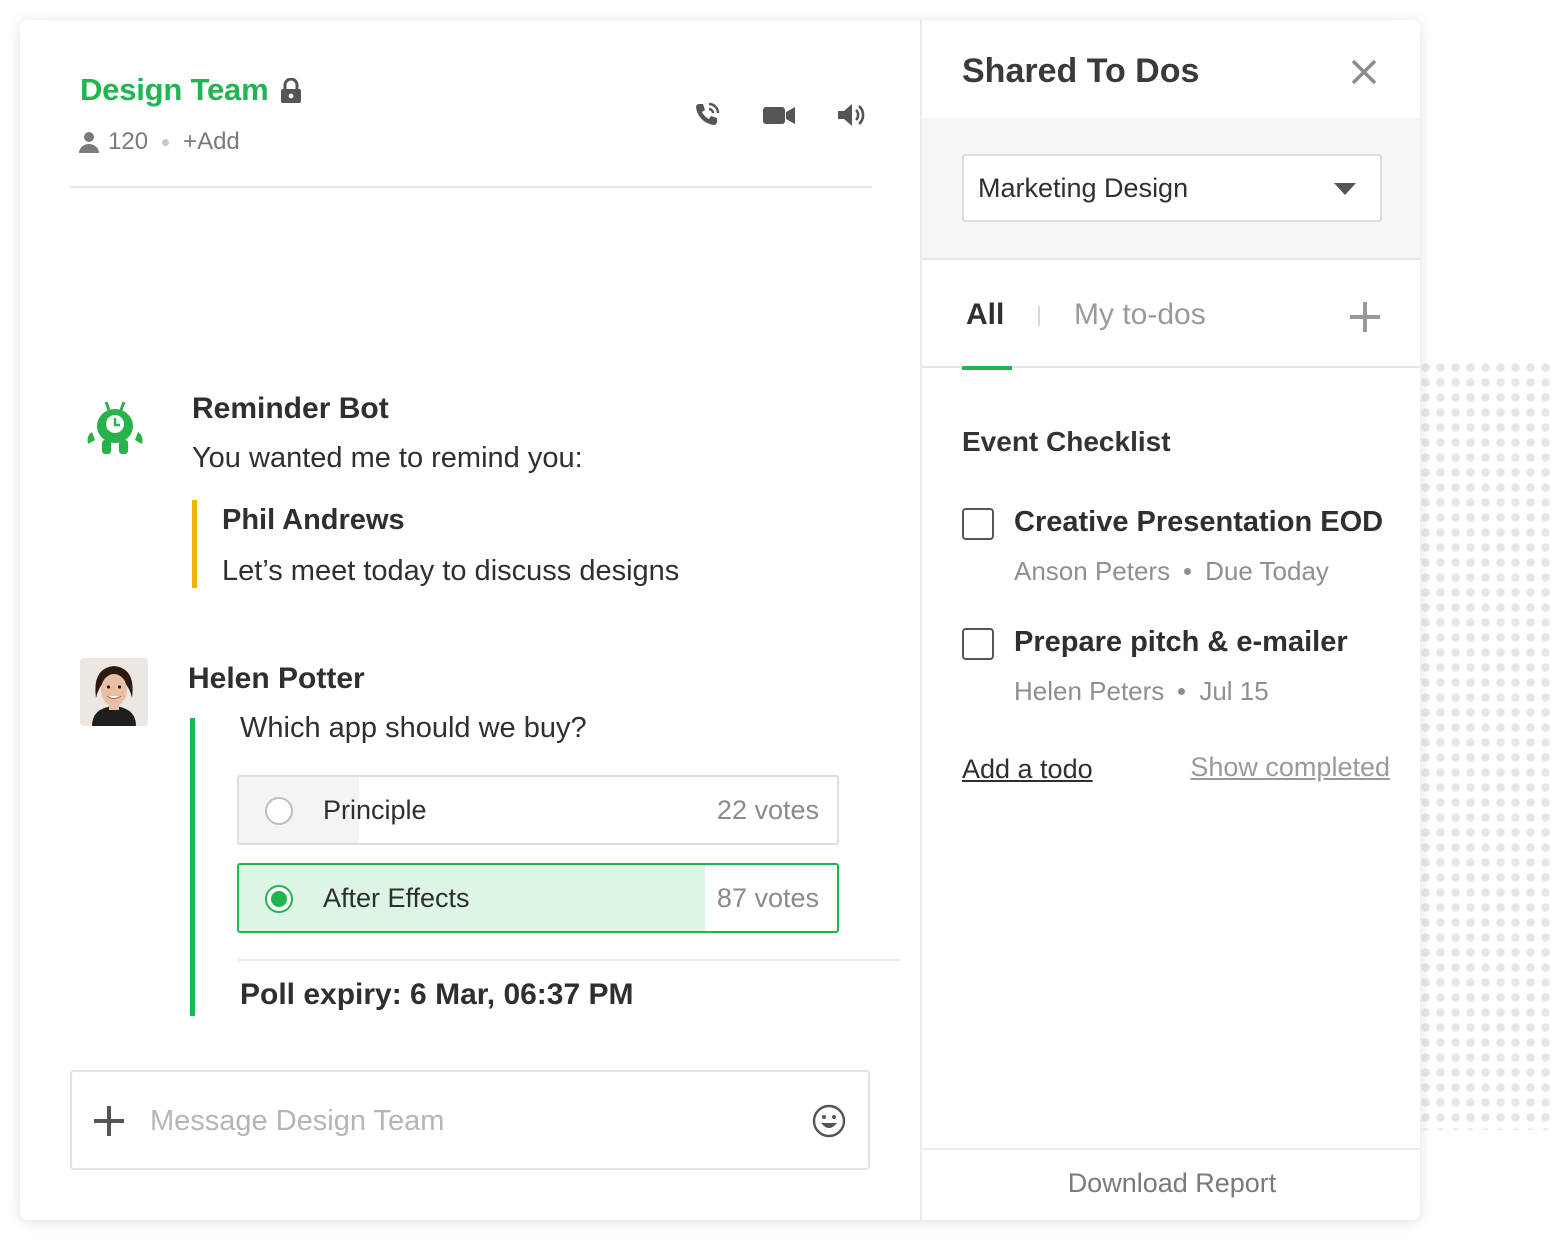 Image resolution: width=1554 pixels, height=1240 pixels. I want to click on lock-icon, so click(291, 90).